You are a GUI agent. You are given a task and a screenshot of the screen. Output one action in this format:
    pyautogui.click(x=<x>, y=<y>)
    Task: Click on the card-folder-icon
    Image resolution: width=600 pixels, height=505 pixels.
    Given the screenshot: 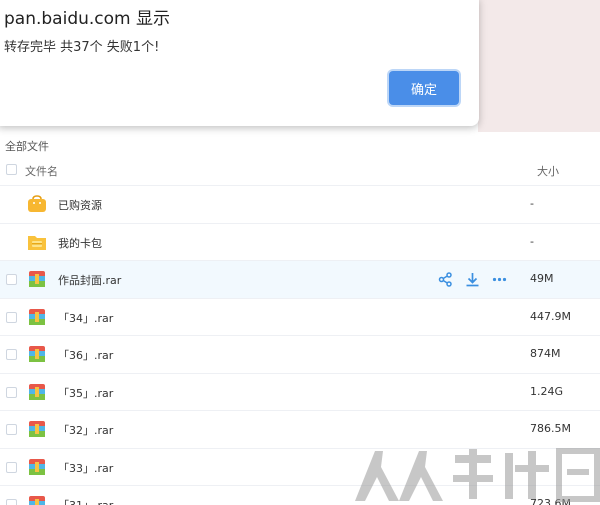 What is the action you would take?
    pyautogui.click(x=37, y=242)
    